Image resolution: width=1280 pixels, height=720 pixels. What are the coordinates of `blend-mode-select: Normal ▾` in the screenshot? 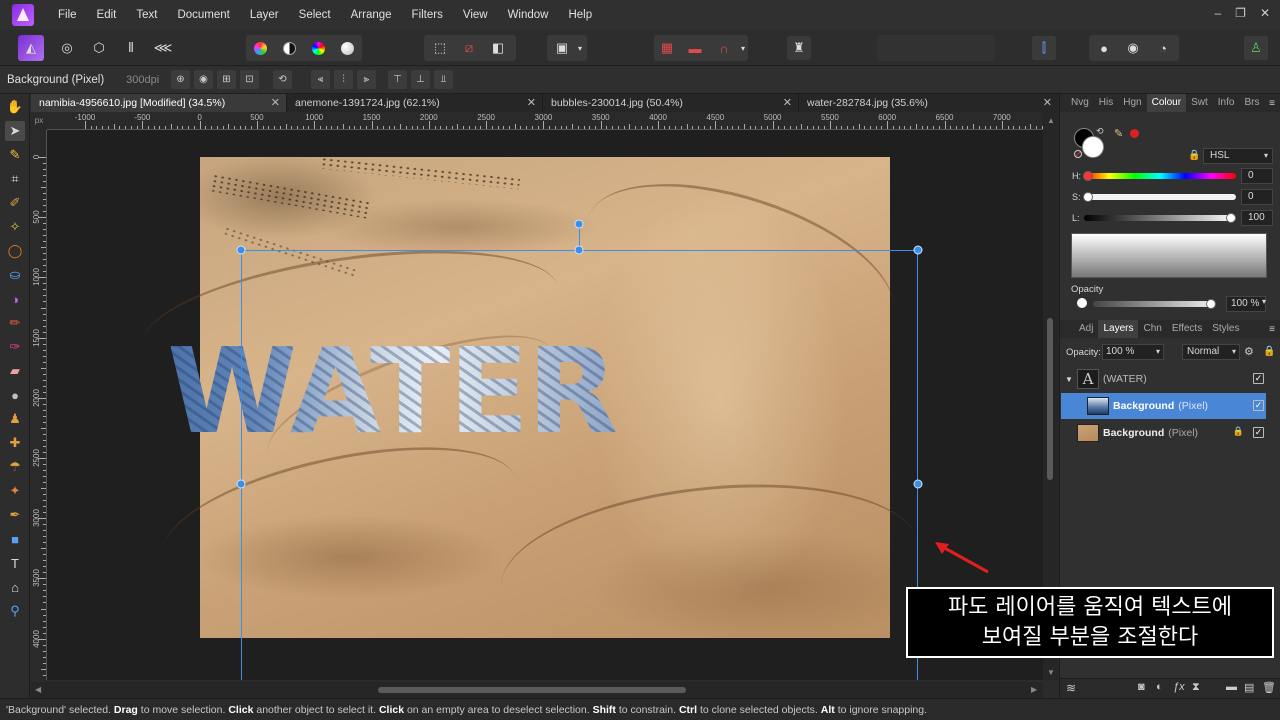 It's located at (1211, 352).